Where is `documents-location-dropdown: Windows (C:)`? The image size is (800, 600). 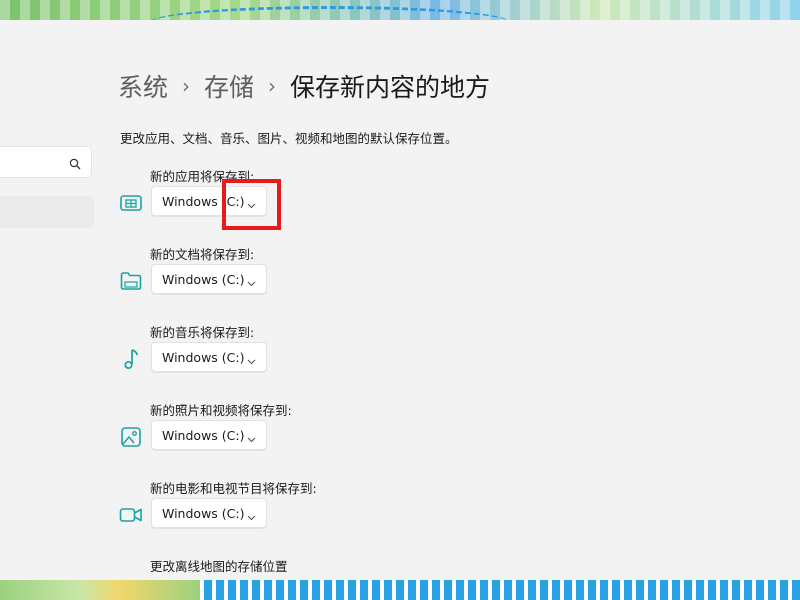
documents-location-dropdown: Windows (C:) is located at coordinates (209, 279).